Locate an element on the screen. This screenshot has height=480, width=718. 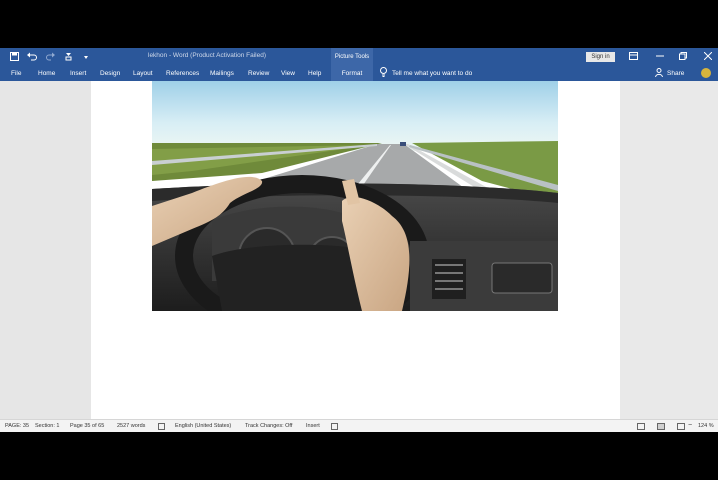
zoom-out-icon: − is located at coordinates (690, 425).